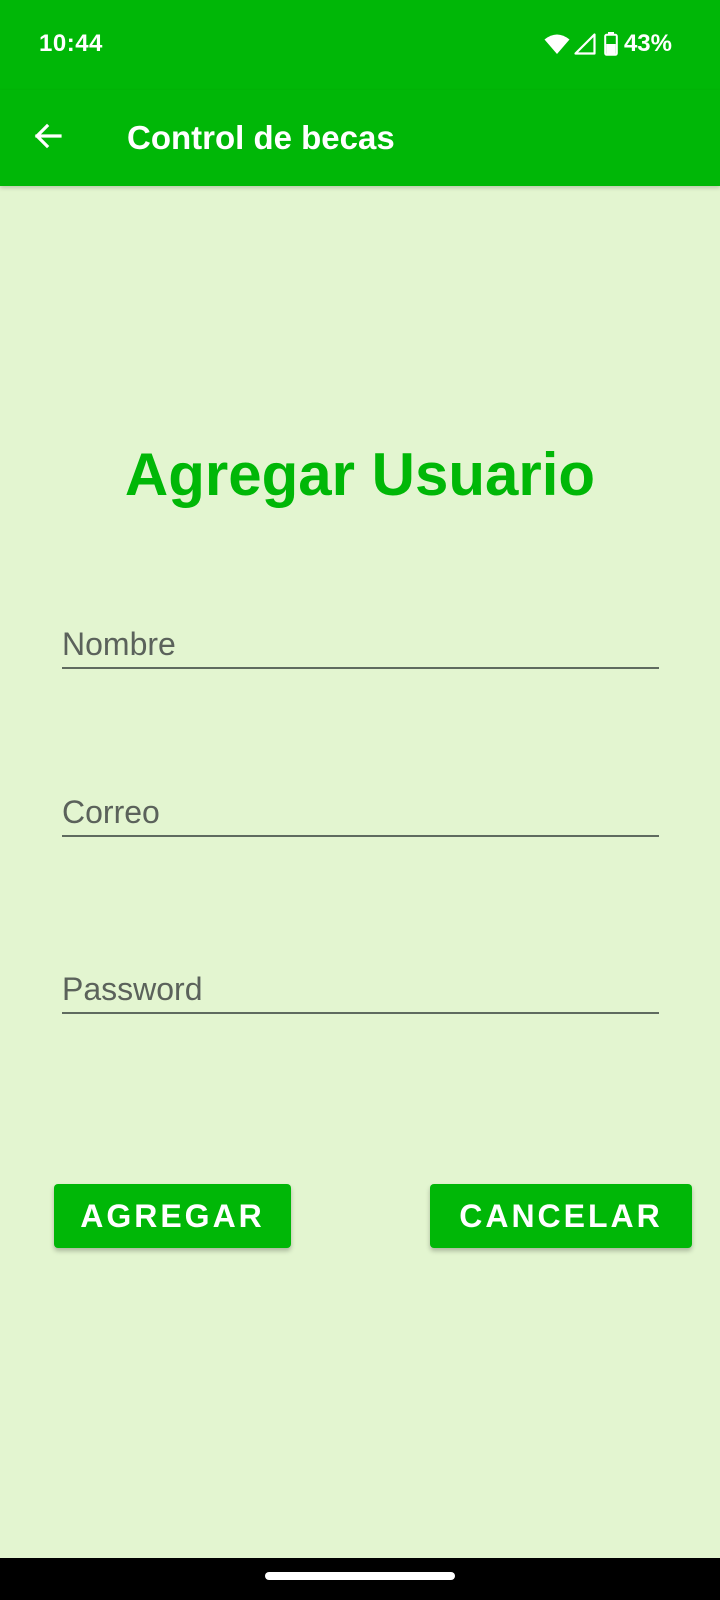 The image size is (720, 1600). I want to click on status-bar: 10:44 43%, so click(360, 45).